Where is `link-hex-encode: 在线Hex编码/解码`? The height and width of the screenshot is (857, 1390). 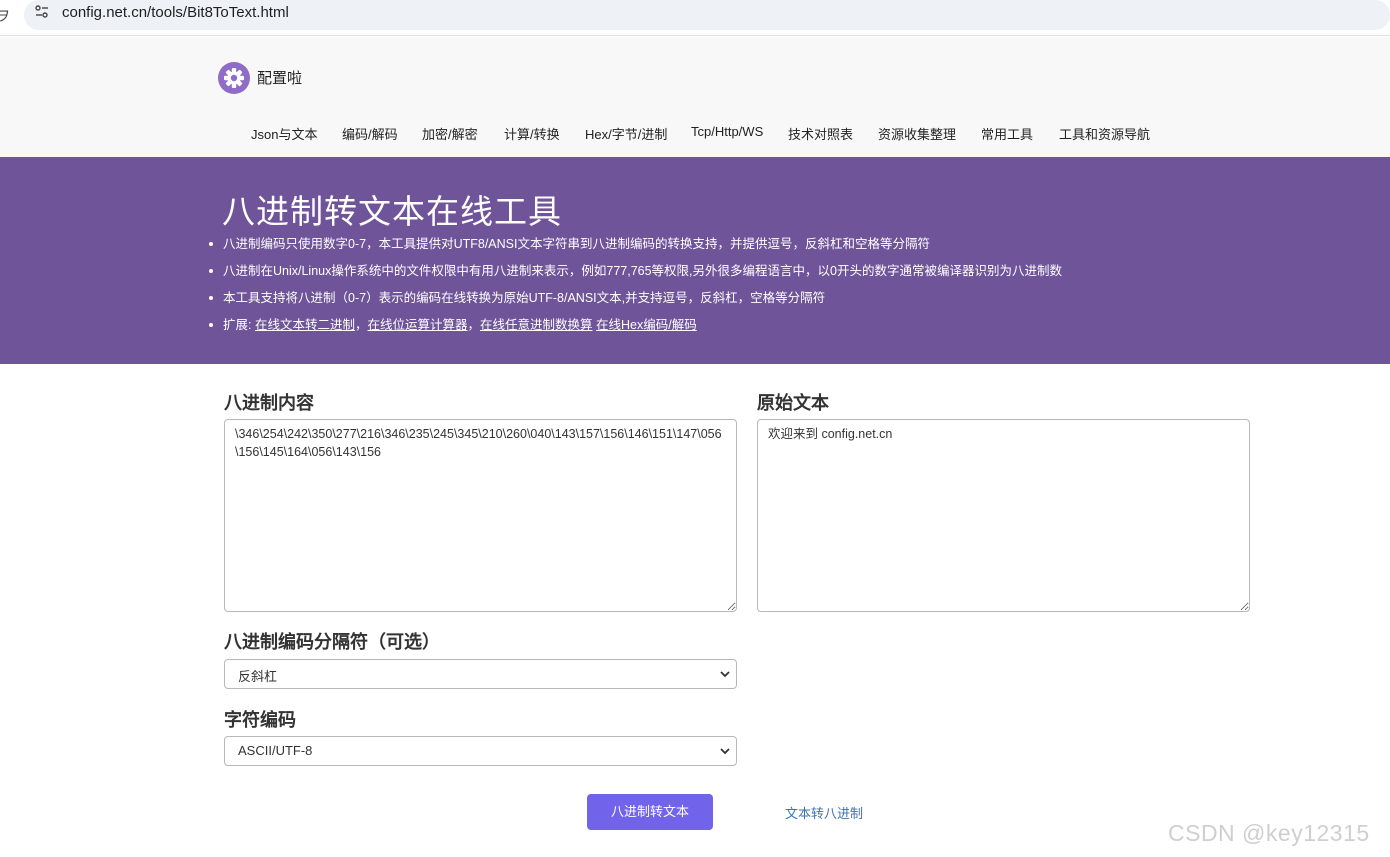 link-hex-encode: 在线Hex编码/解码 is located at coordinates (646, 325).